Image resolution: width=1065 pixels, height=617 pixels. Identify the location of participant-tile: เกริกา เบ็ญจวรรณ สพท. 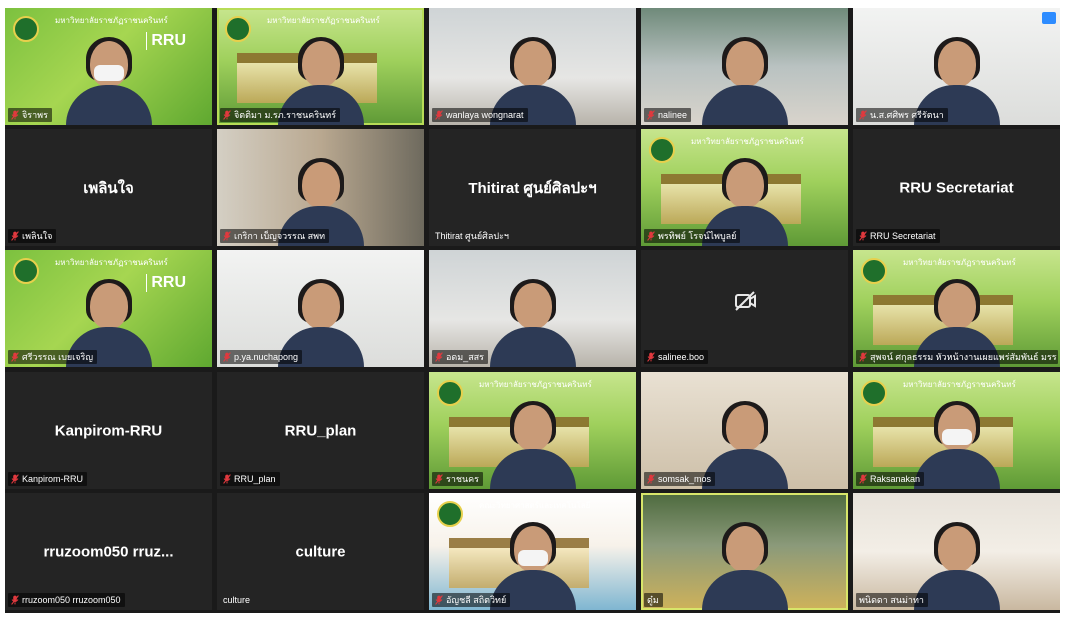
(320, 187).